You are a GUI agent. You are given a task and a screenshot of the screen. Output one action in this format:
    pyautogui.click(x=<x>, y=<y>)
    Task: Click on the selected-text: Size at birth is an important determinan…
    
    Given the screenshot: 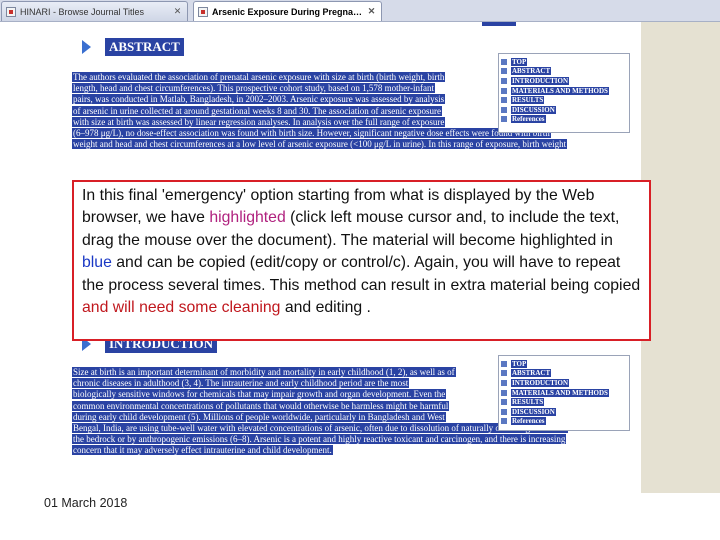 What is the action you would take?
    pyautogui.click(x=264, y=372)
    